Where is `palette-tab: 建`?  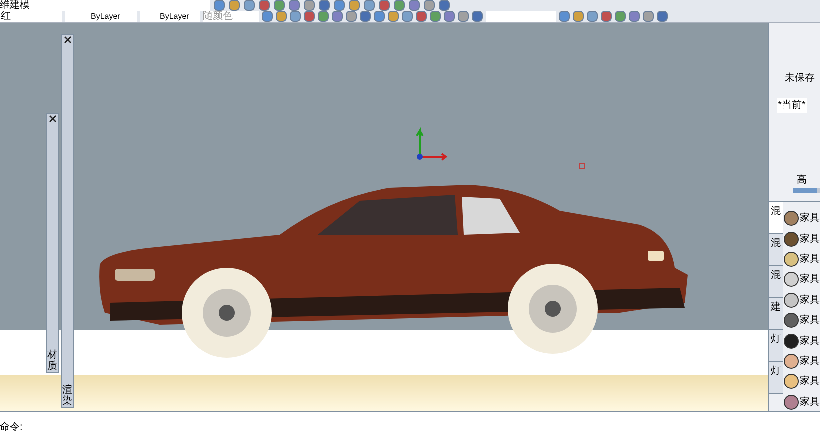
palette-tab: 建 is located at coordinates (776, 314).